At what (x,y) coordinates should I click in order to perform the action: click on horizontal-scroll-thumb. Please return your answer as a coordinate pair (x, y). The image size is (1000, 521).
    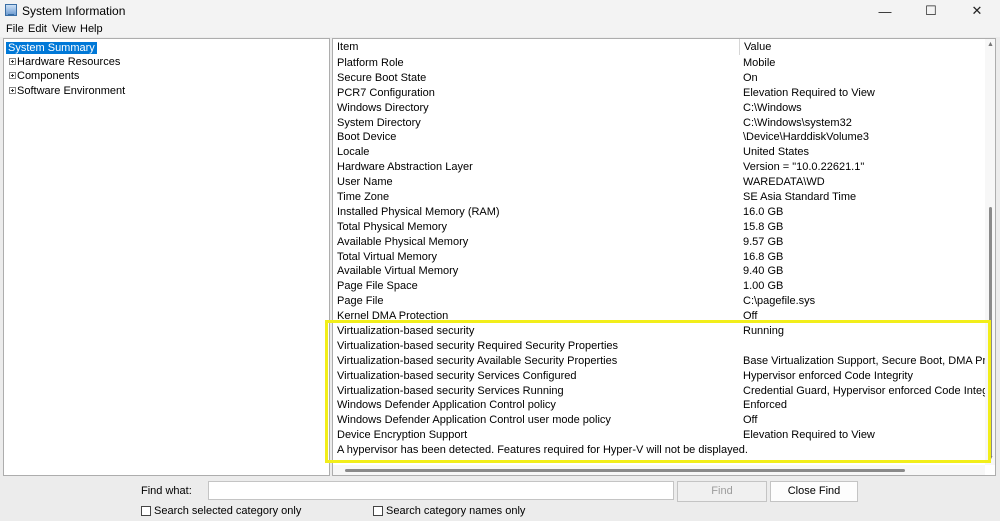
    Looking at the image, I should click on (625, 470).